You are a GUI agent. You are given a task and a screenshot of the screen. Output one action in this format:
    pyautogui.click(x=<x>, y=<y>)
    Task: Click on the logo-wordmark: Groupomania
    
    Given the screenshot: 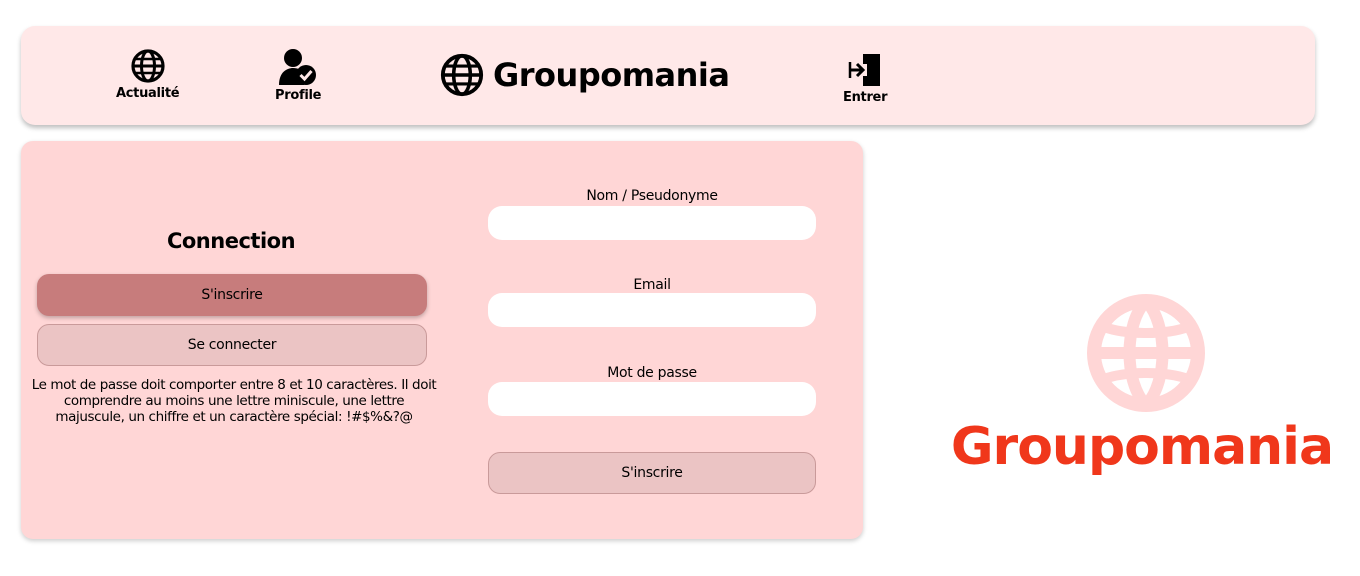 What is the action you would take?
    pyautogui.click(x=1142, y=447)
    